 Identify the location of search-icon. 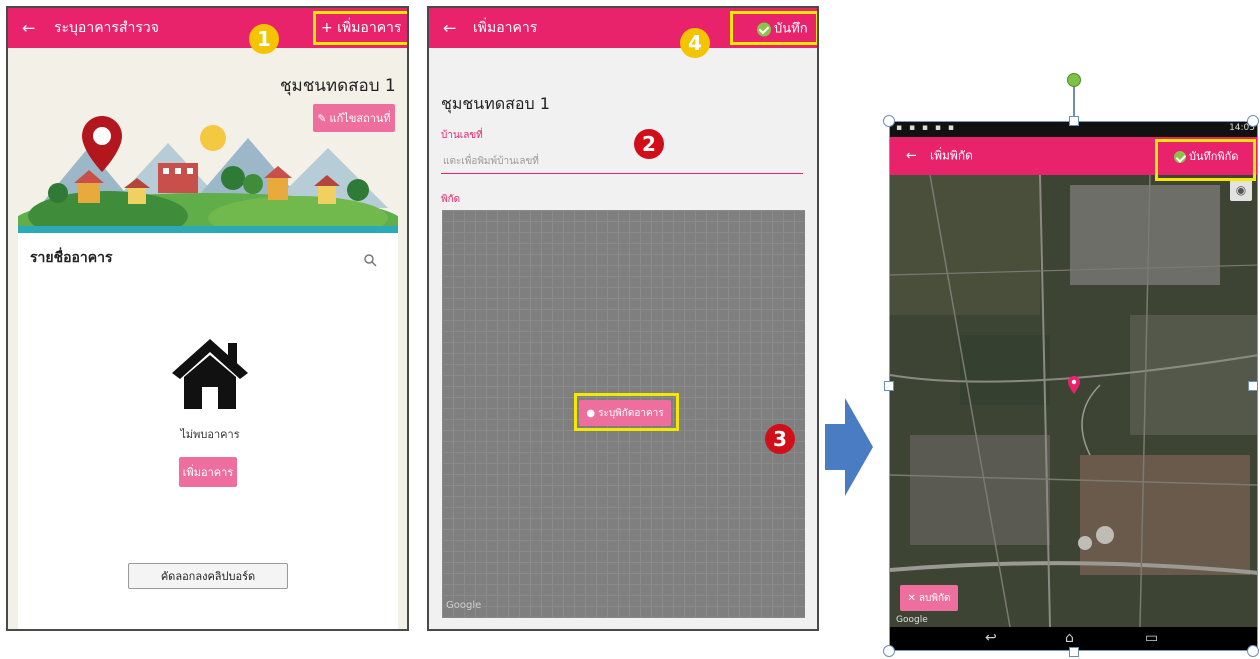
(370, 260).